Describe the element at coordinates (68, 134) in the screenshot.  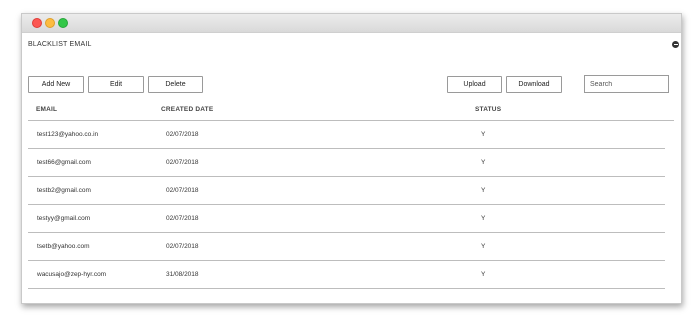
I see `email-cell: test123@yahoo.co.in` at that location.